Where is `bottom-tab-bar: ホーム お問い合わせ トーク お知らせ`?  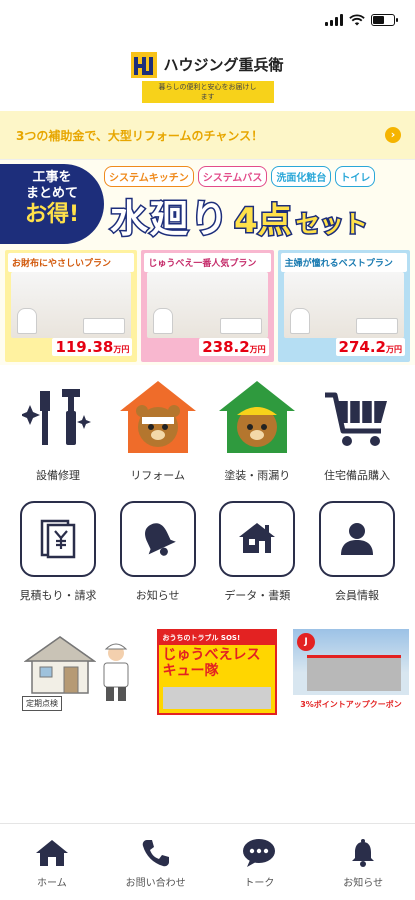 bottom-tab-bar: ホーム お問い合わせ トーク お知らせ is located at coordinates (207, 861).